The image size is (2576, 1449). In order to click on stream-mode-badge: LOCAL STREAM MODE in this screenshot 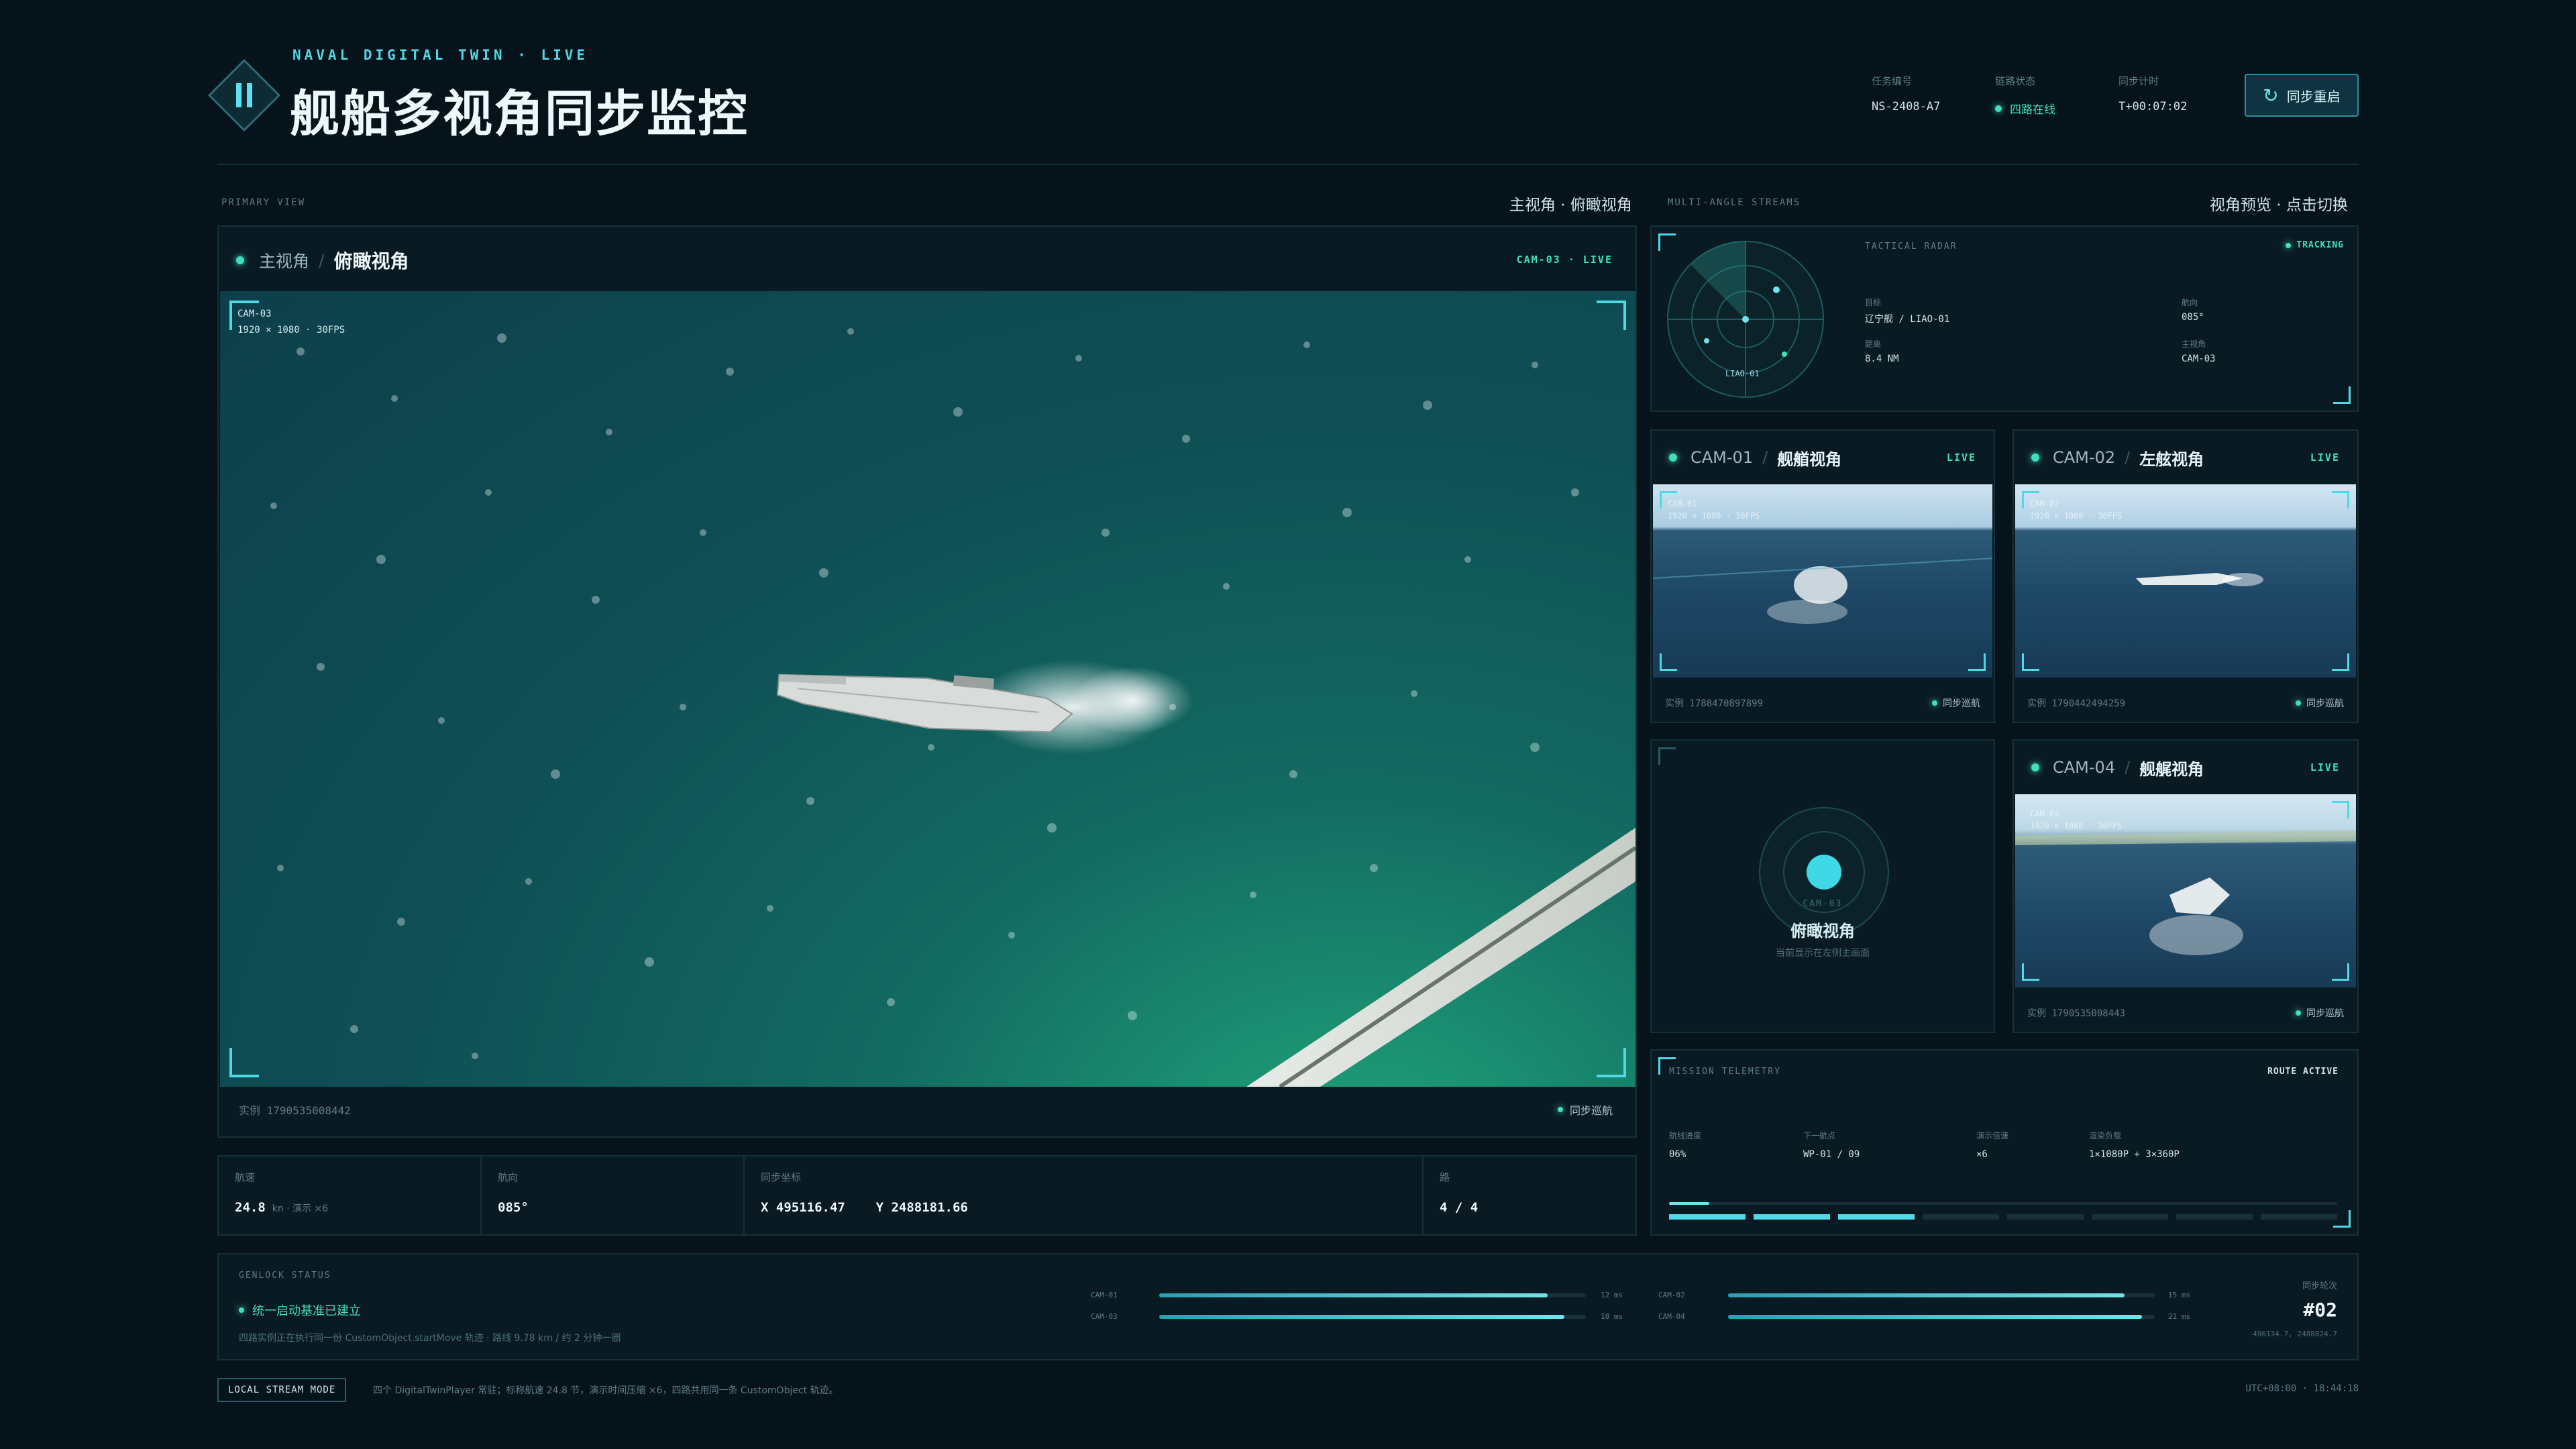, I will do `click(282, 1390)`.